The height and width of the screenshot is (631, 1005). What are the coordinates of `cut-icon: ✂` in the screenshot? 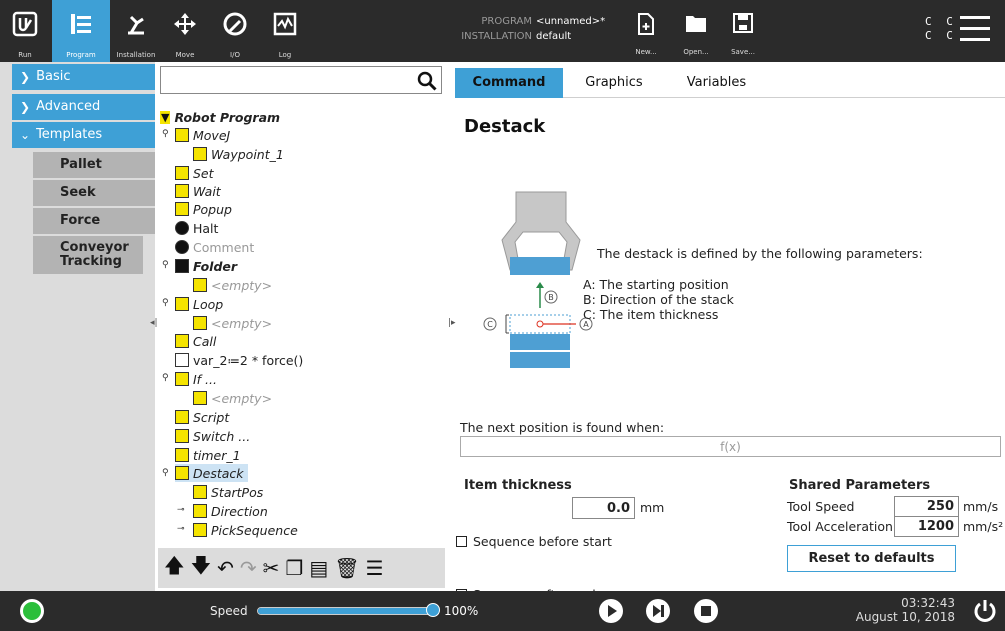 It's located at (271, 568).